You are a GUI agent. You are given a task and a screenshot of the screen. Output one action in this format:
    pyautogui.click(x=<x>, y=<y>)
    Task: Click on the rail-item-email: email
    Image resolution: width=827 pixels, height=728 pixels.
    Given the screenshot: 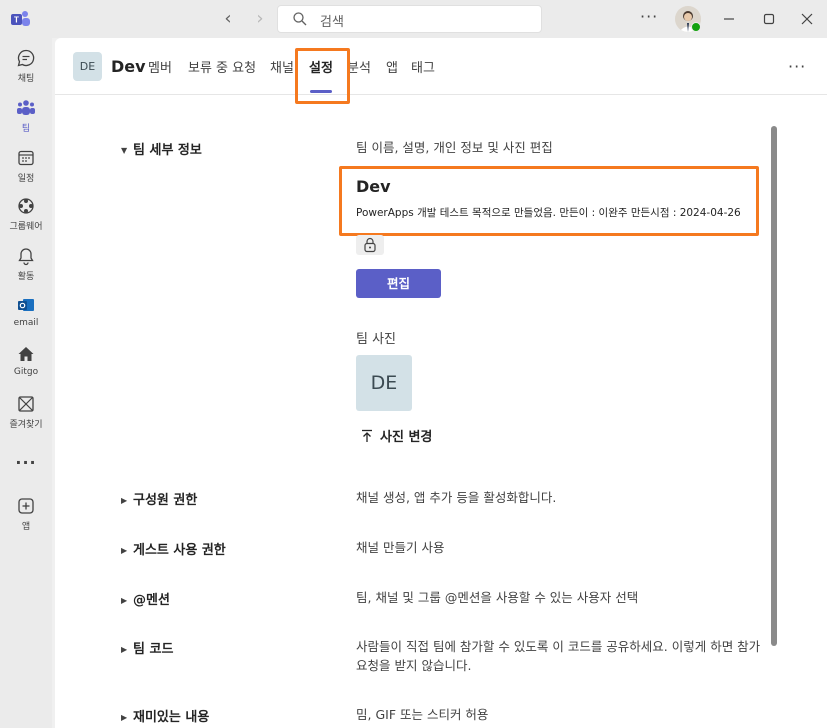 What is the action you would take?
    pyautogui.click(x=26, y=319)
    